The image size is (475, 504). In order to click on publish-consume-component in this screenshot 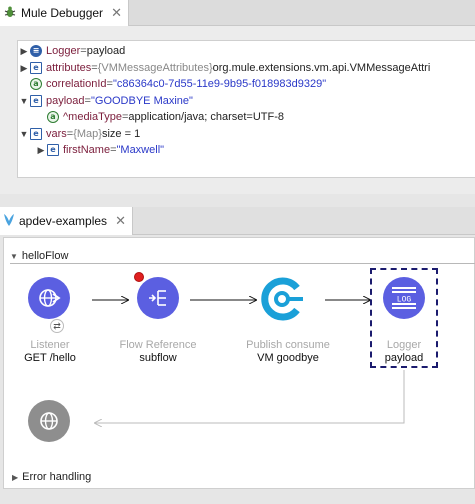, I will do `click(282, 299)`.